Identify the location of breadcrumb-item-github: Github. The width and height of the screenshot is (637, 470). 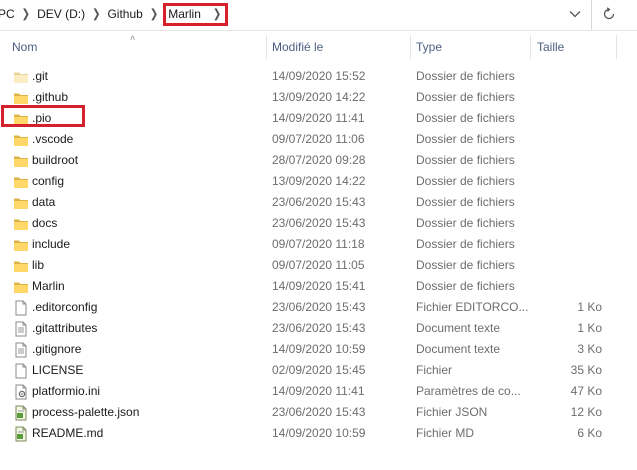
(124, 14).